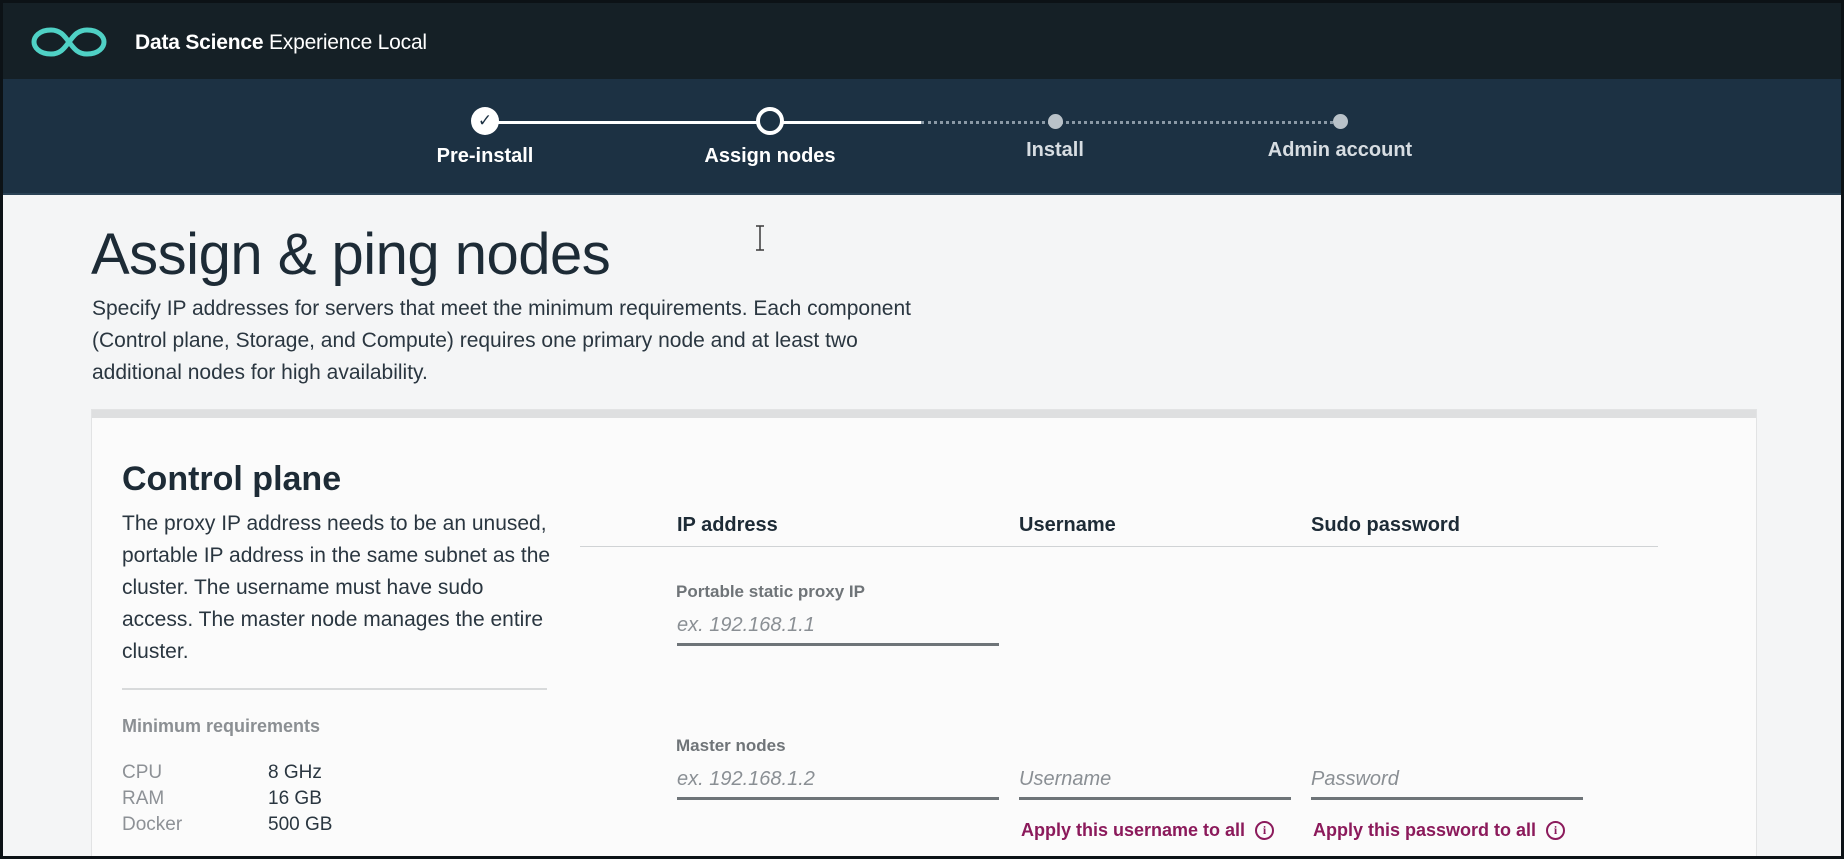 The image size is (1844, 859). I want to click on checkmark-icon: ✓, so click(485, 121).